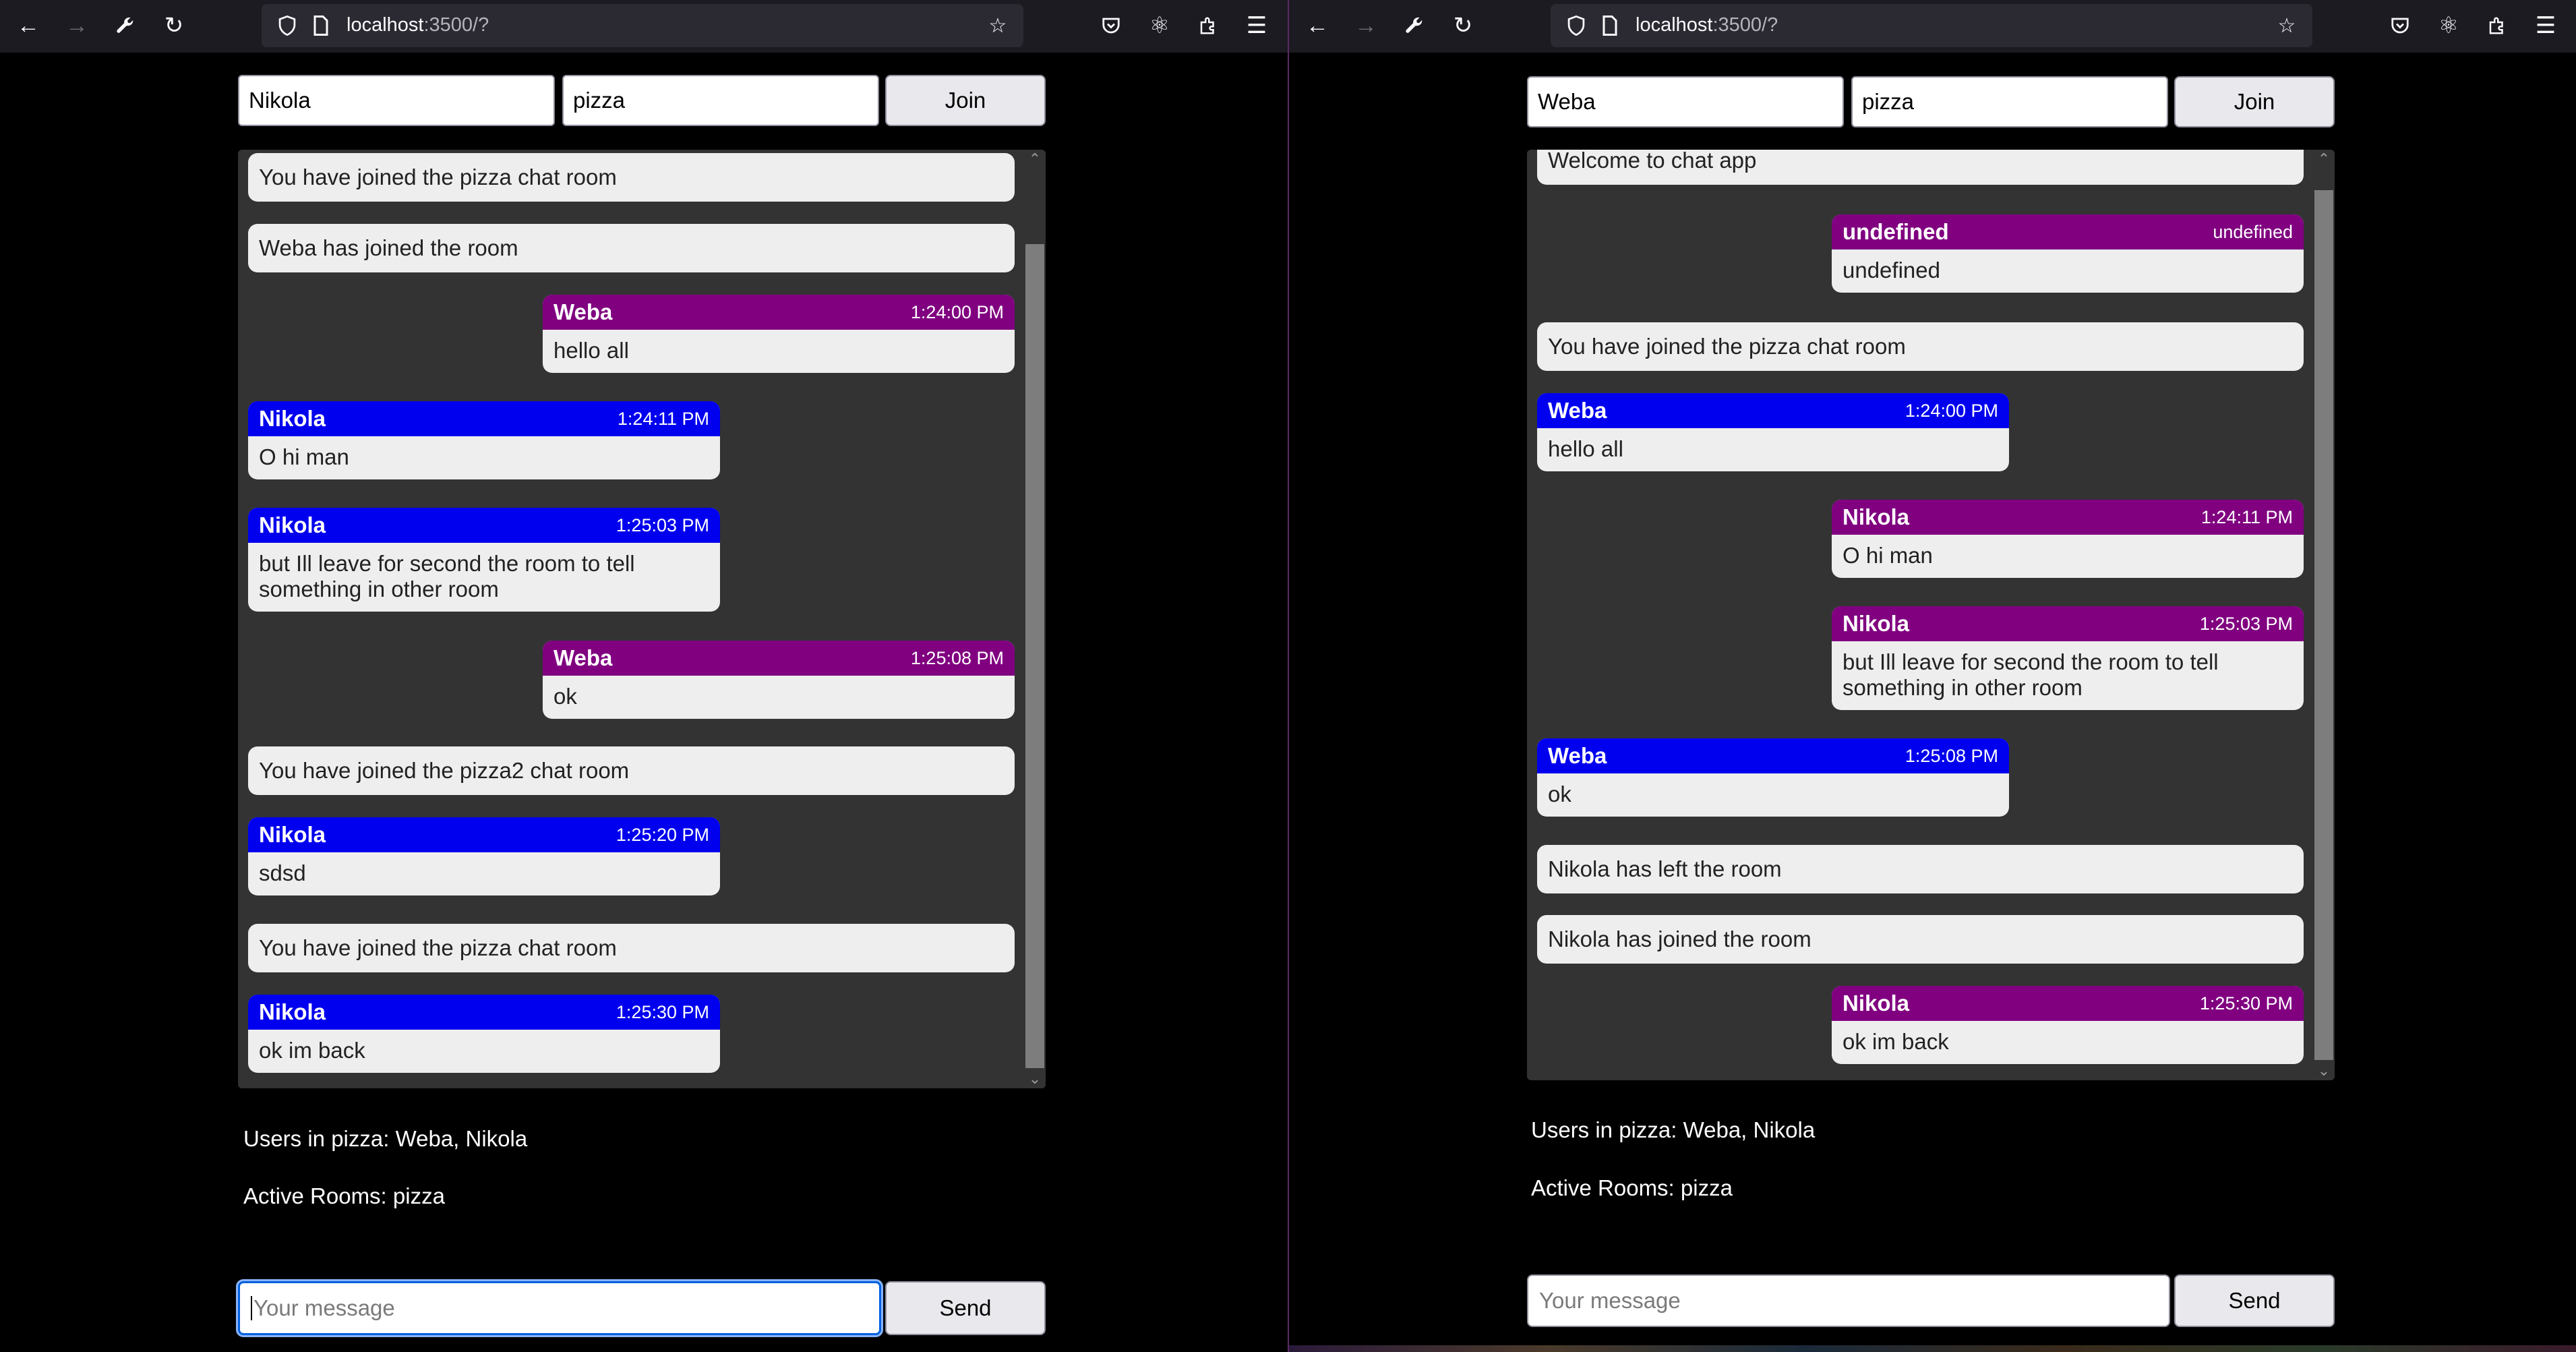 Image resolution: width=2576 pixels, height=1352 pixels. I want to click on message-time: 1:25:20 PM, so click(662, 834).